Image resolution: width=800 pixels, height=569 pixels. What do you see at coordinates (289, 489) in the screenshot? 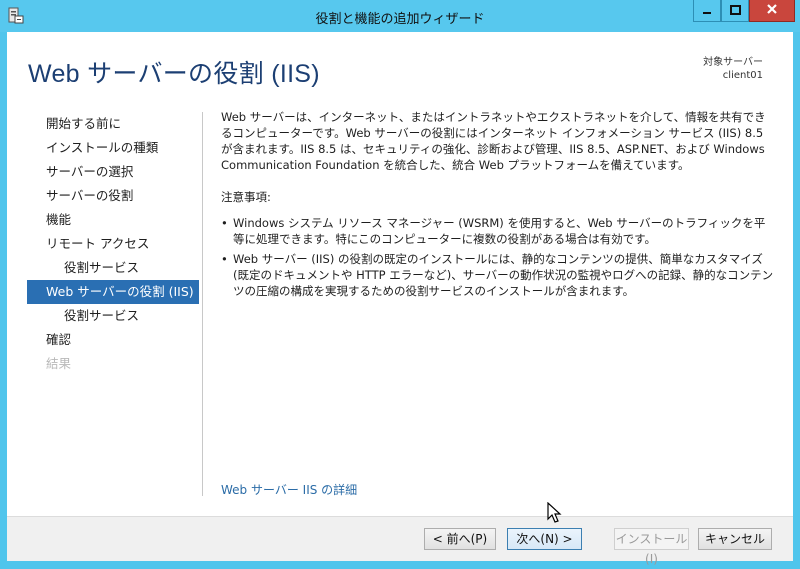
I see `iis-details-link: Web サーバー IIS の詳細` at bounding box center [289, 489].